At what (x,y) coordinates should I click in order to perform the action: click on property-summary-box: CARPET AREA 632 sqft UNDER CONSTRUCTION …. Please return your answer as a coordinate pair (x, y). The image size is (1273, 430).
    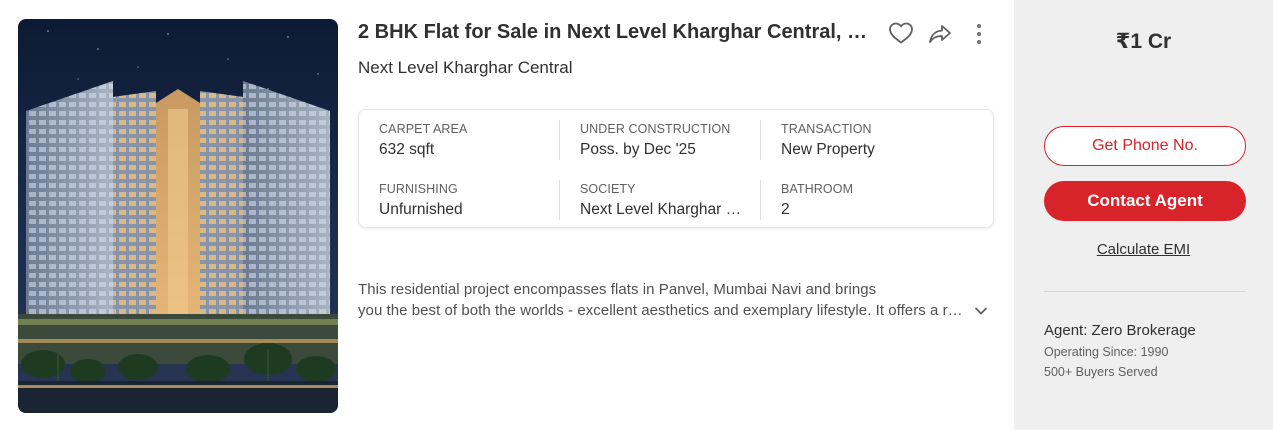
    Looking at the image, I should click on (676, 168).